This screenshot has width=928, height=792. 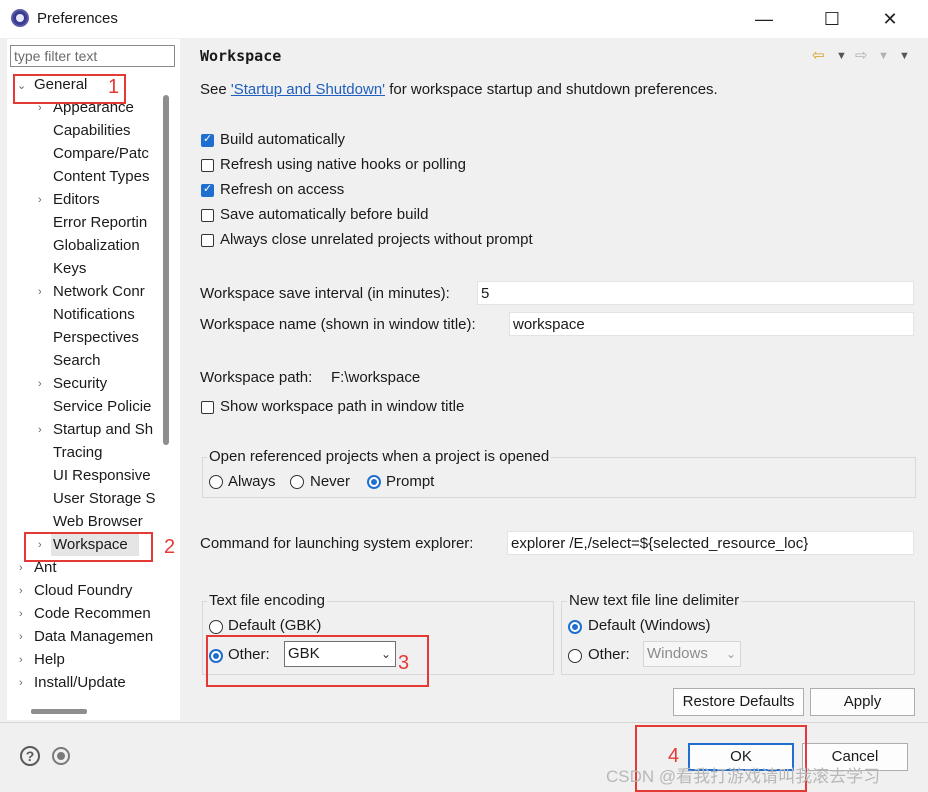 I want to click on title-bar: Preferences — ☐ ✕, so click(x=464, y=19).